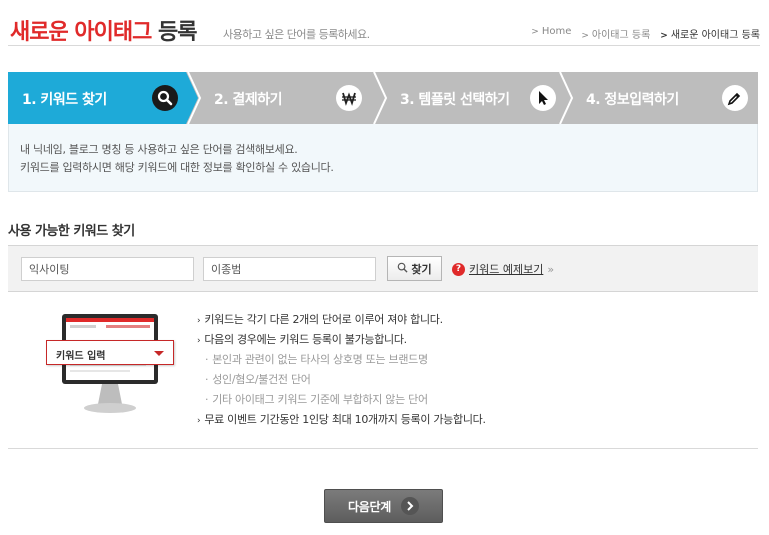  Describe the element at coordinates (81, 356) in the screenshot. I see `keyword-input-tag-label: 키워드 입력` at that location.